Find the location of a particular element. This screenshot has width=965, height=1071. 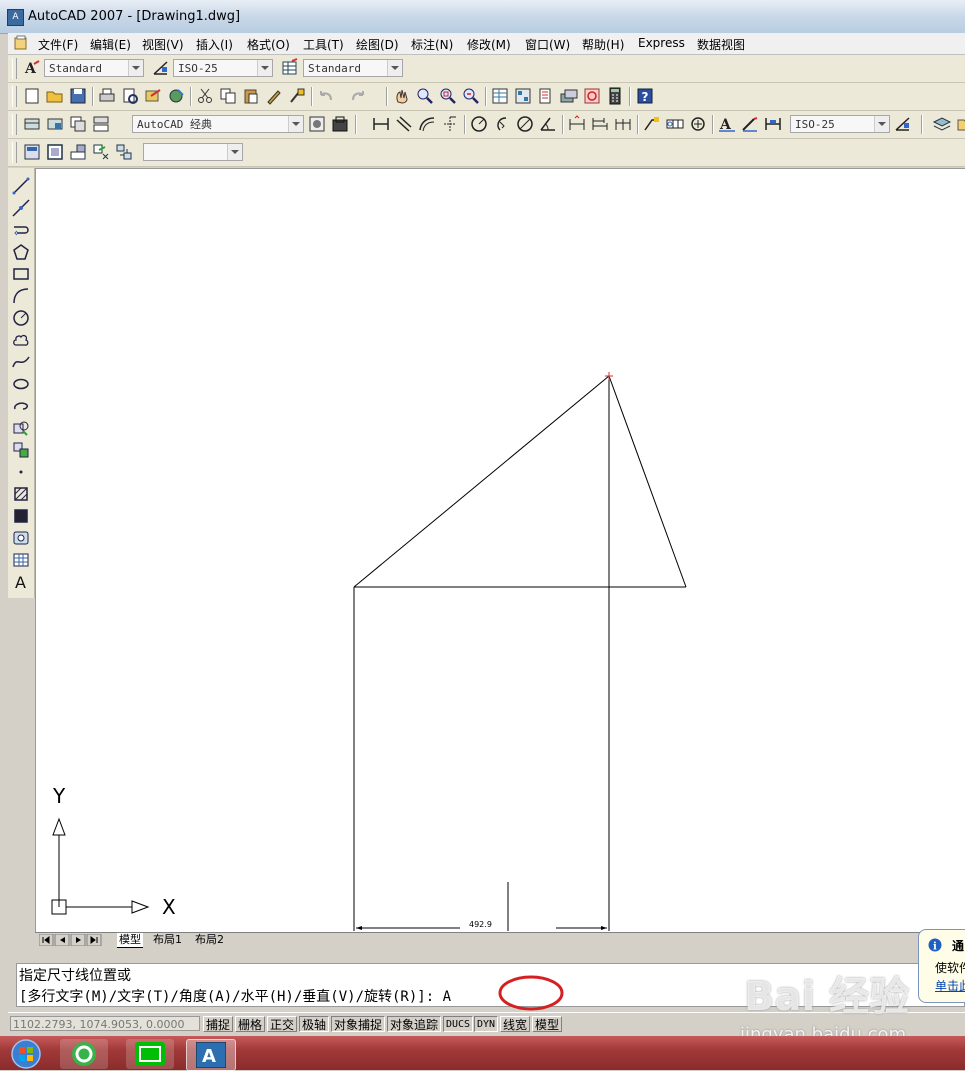

publish-icon is located at coordinates (153, 96).